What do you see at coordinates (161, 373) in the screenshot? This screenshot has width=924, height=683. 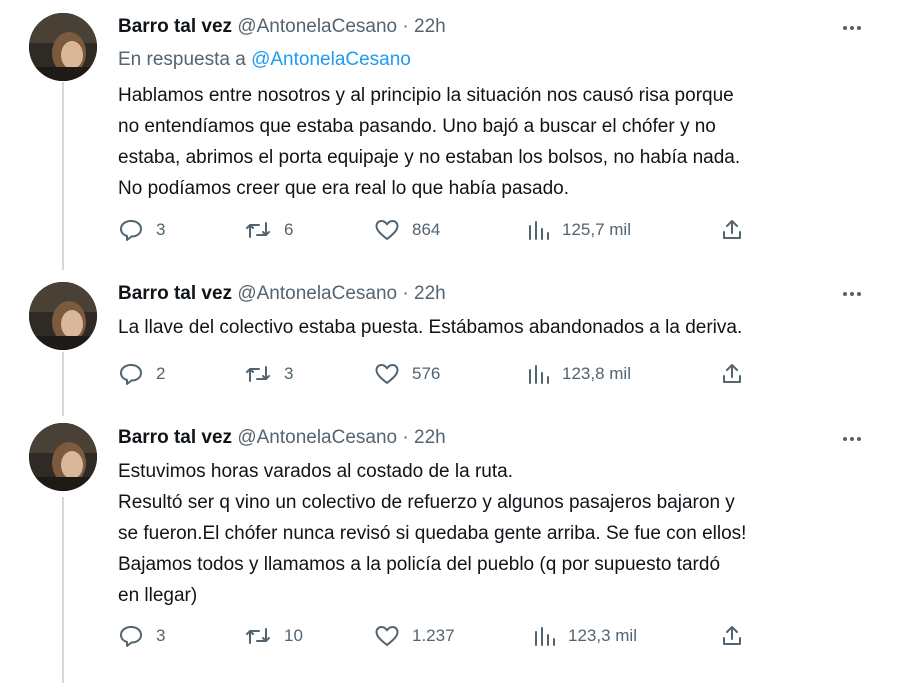 I see `reply-count: 2` at bounding box center [161, 373].